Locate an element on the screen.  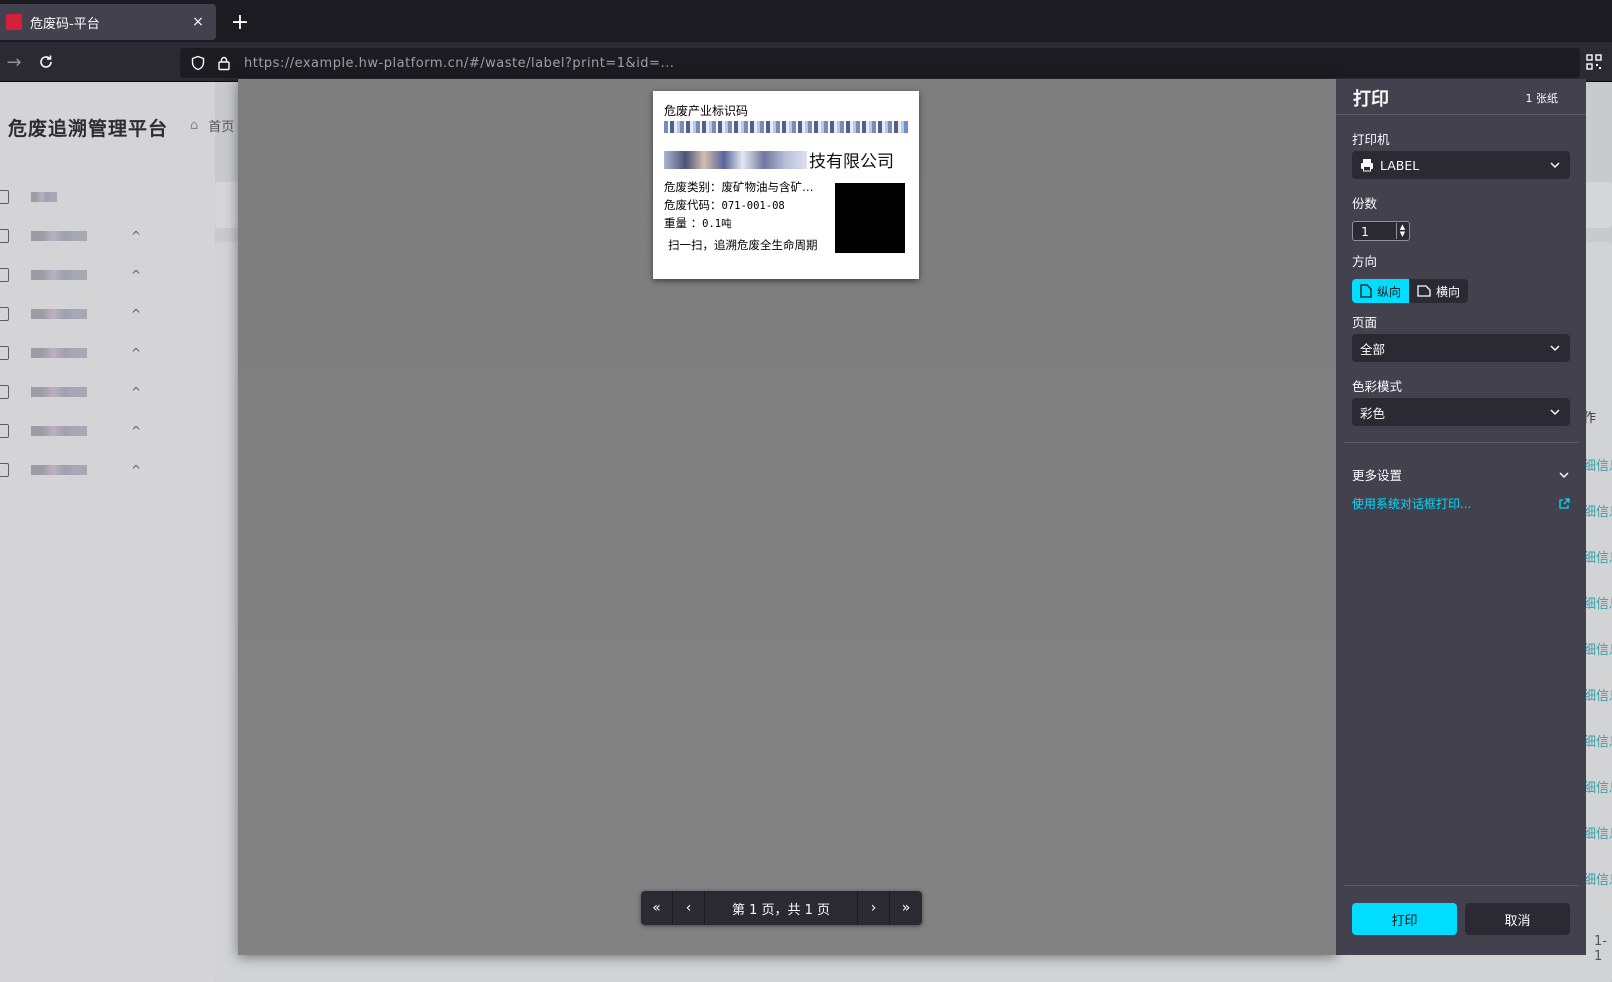
label-code-row: 危废代码：071-001-08 is located at coordinates (724, 205).